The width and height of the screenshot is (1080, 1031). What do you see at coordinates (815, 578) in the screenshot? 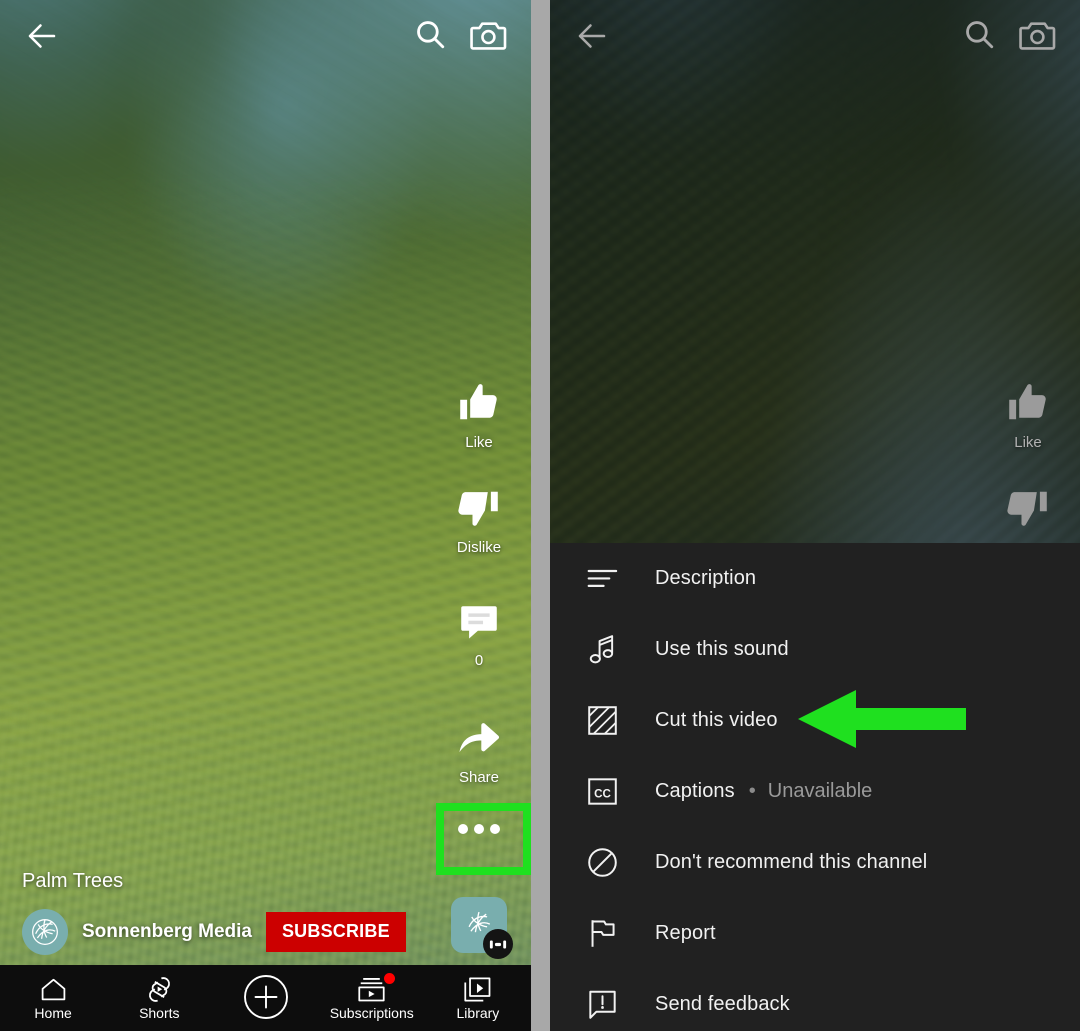
I see `menu-item-description: Description` at bounding box center [815, 578].